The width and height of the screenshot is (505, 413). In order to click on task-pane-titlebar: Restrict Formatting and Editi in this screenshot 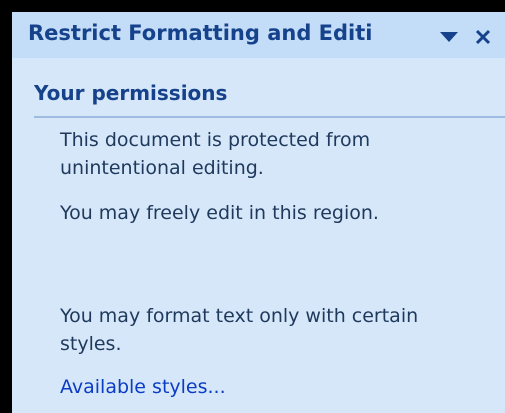, I will do `click(258, 35)`.